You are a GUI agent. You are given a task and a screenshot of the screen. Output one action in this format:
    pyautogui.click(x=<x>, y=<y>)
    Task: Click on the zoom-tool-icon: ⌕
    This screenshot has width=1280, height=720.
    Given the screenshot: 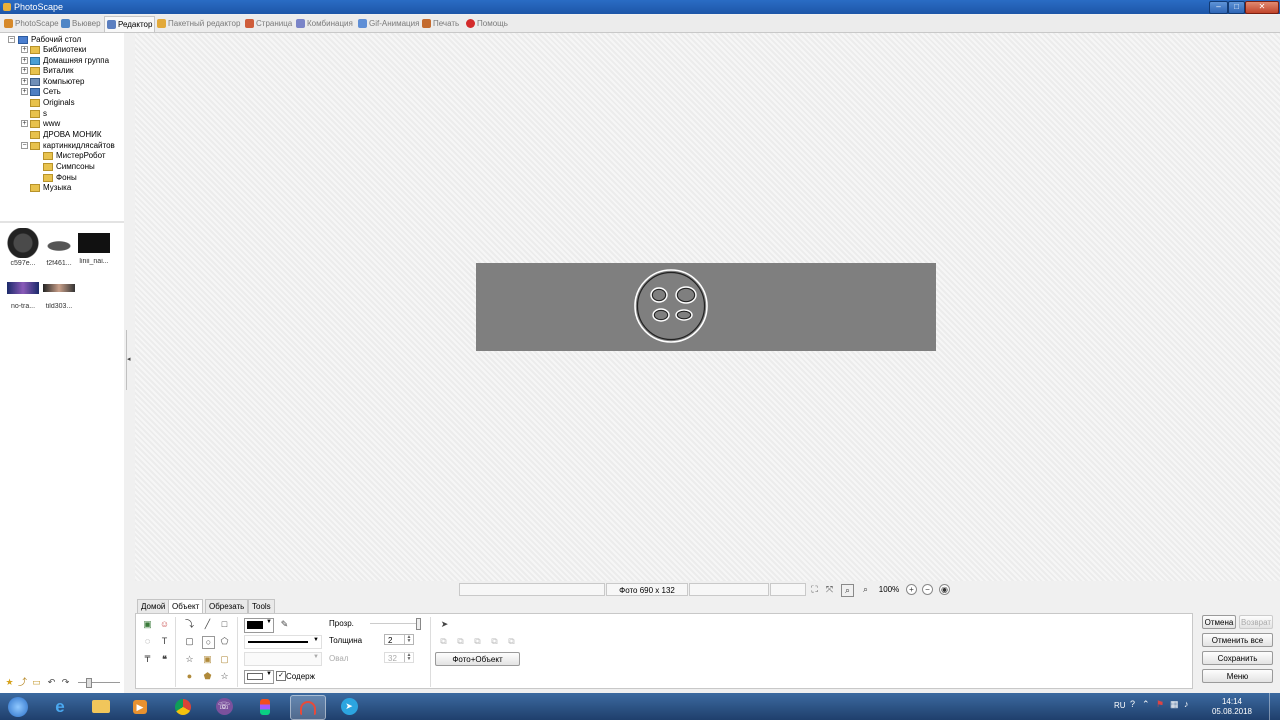 What is the action you would take?
    pyautogui.click(x=865, y=589)
    